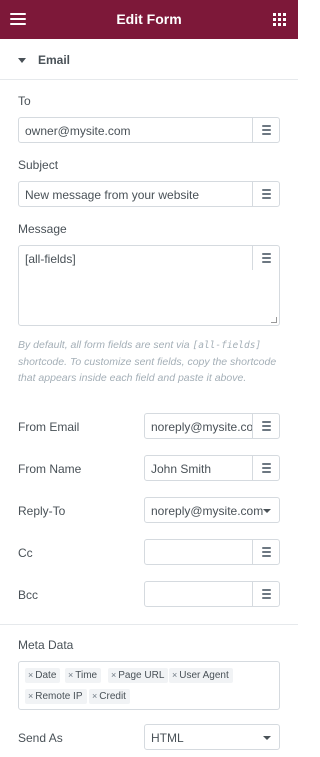 This screenshot has height=757, width=320. I want to click on meta-tag: × User Agent, so click(201, 675).